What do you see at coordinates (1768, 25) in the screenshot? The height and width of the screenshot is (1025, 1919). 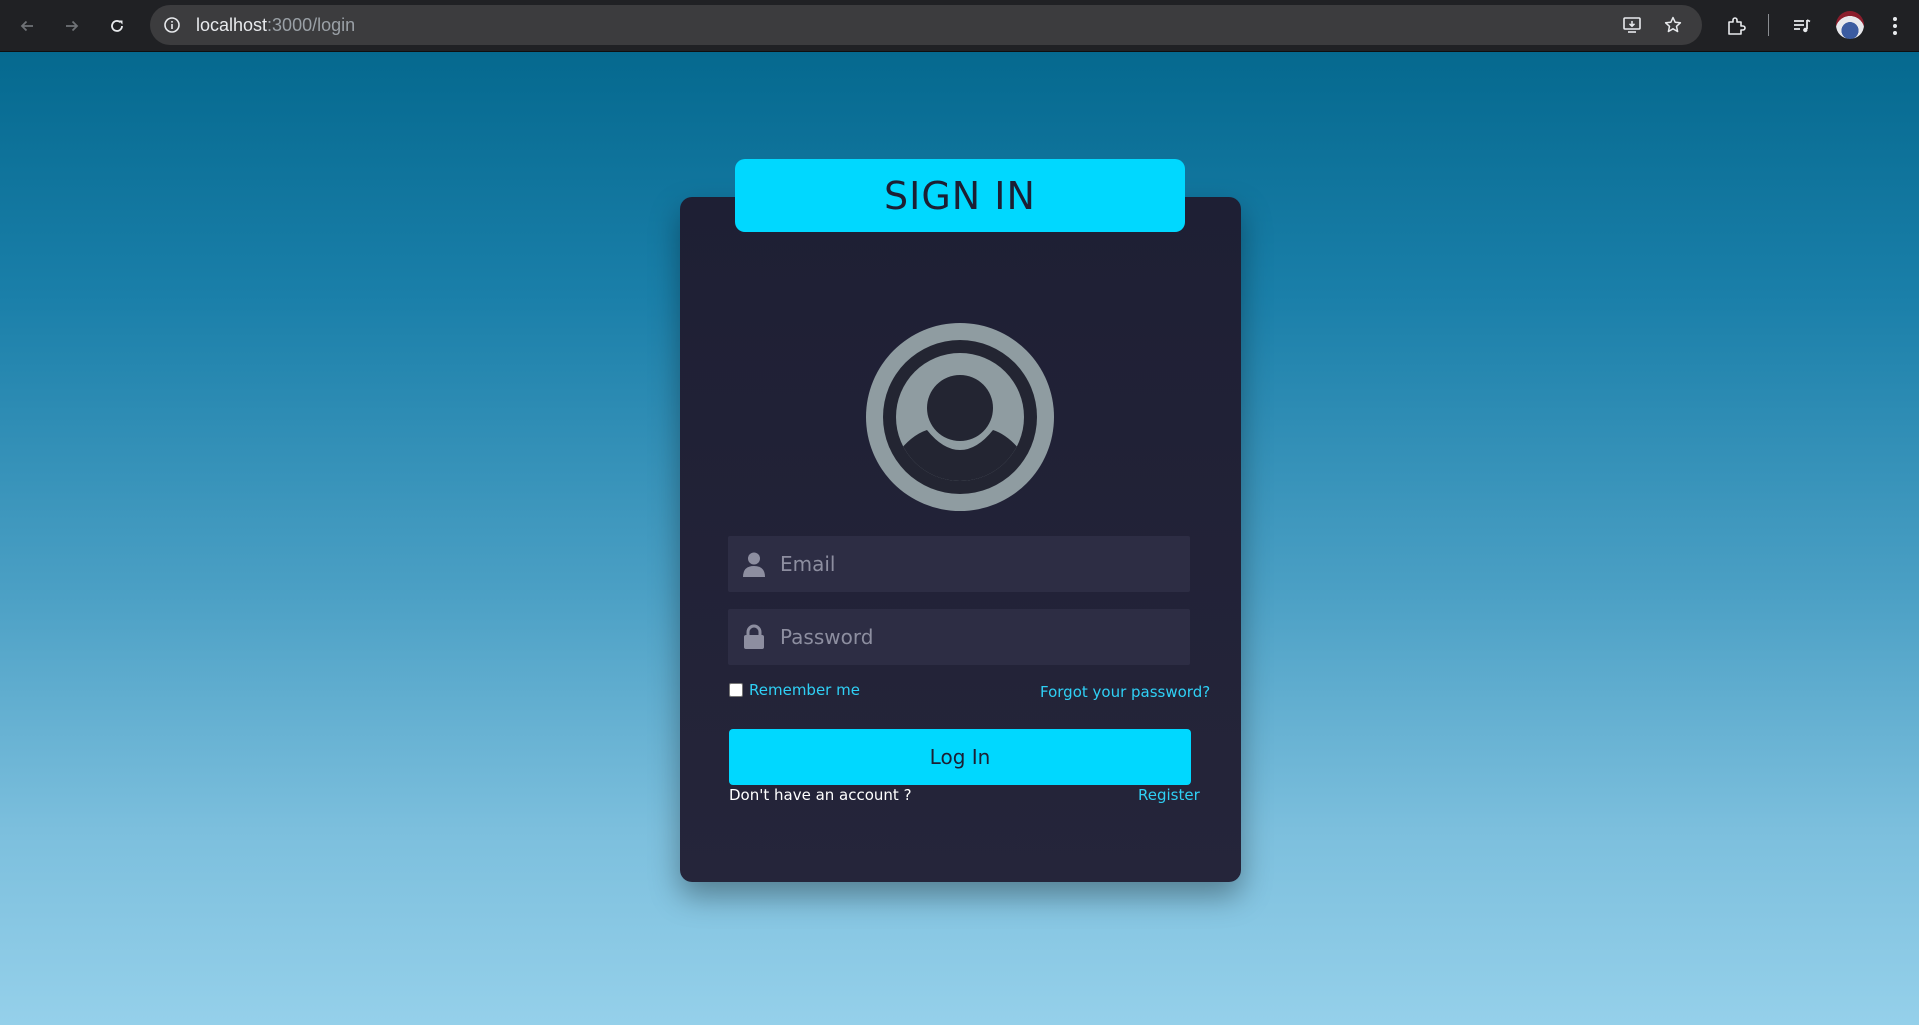 I see `toolbar-divider` at bounding box center [1768, 25].